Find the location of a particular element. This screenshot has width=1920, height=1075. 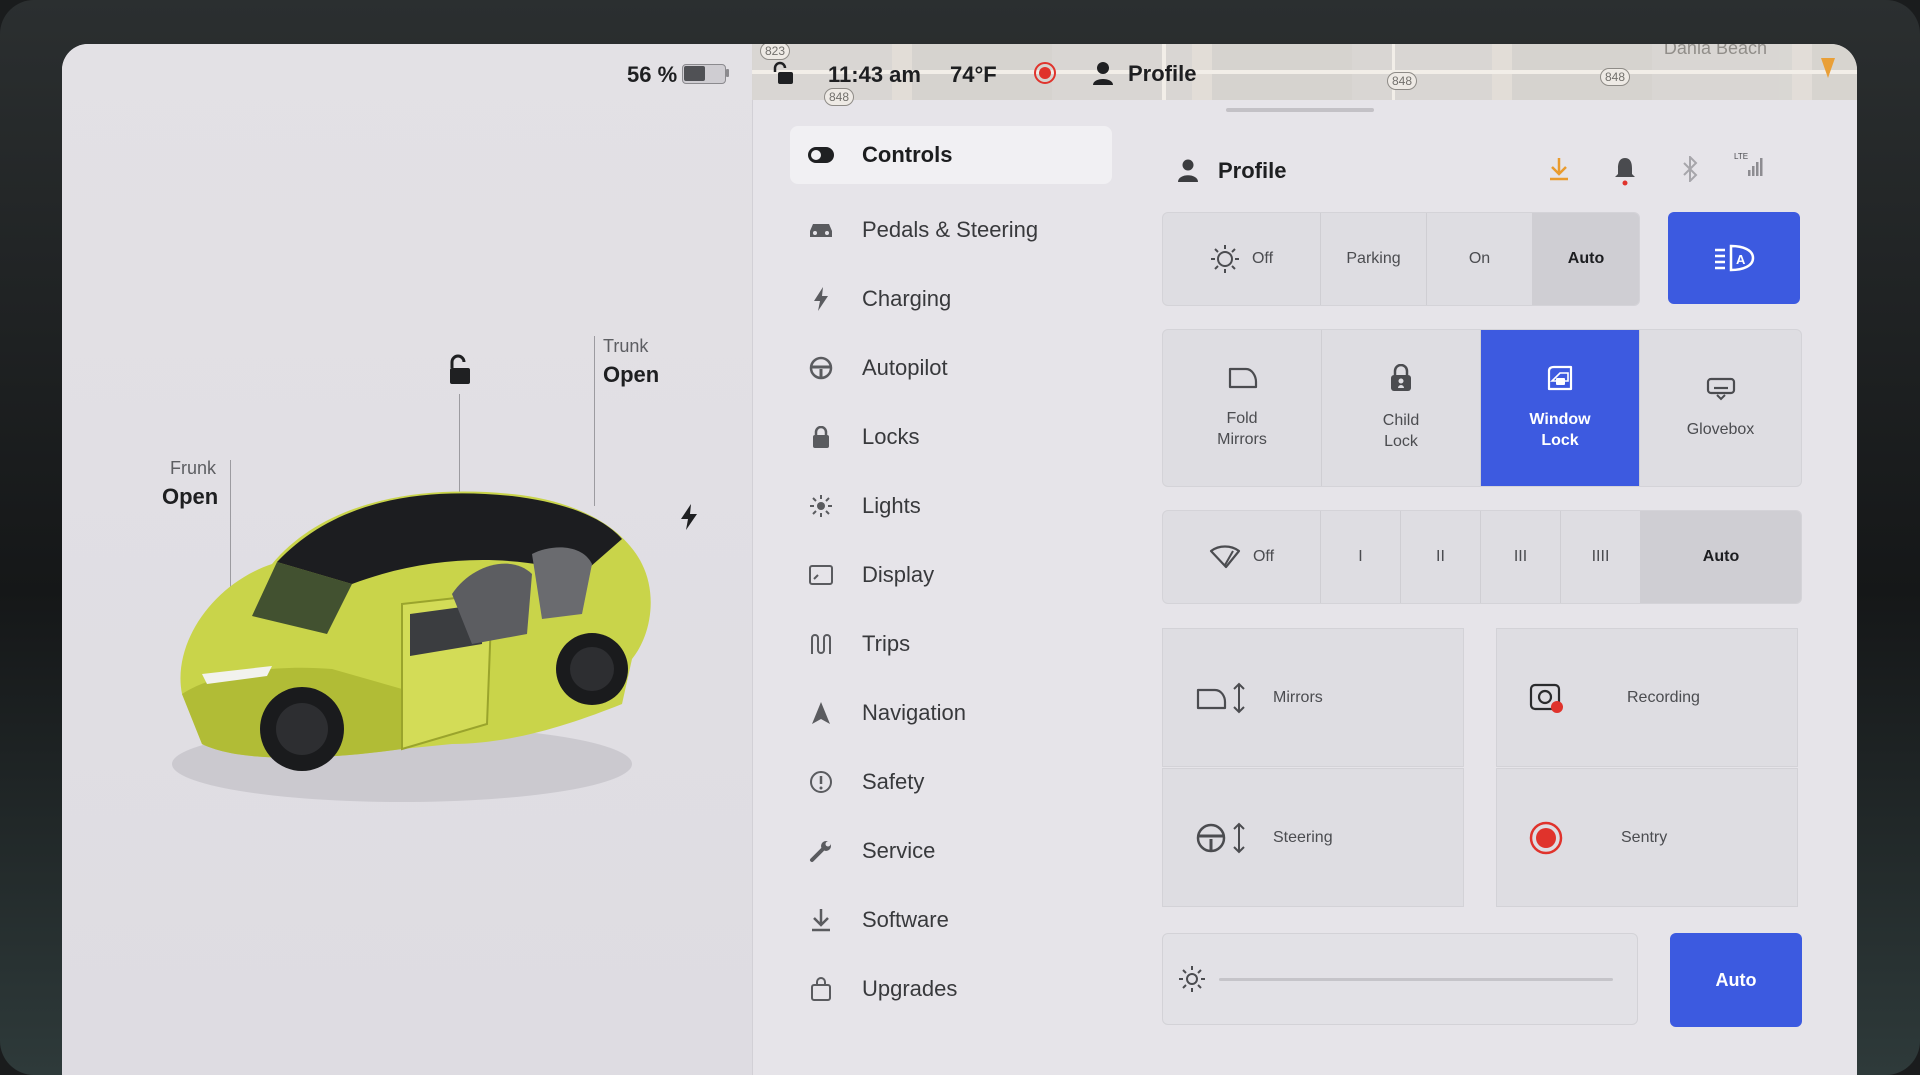

menu-item-service: Service is located at coordinates (951, 850).